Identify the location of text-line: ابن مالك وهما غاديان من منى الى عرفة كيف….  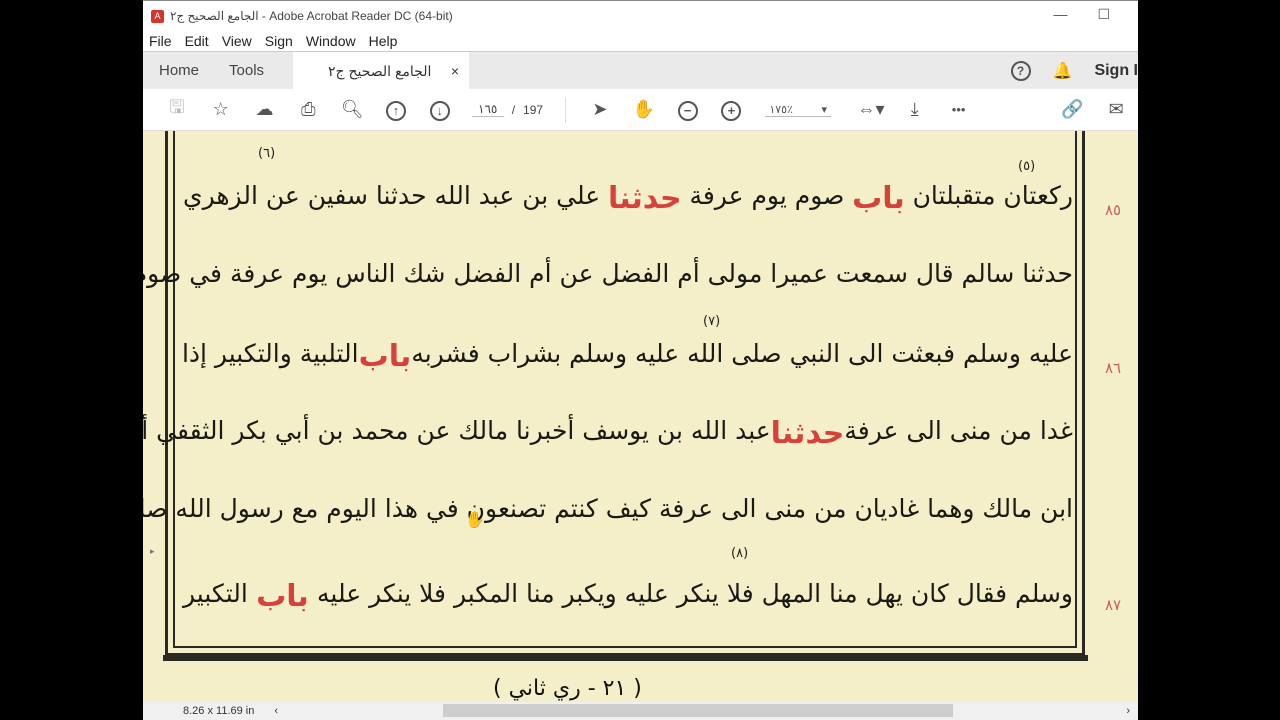
(608, 508).